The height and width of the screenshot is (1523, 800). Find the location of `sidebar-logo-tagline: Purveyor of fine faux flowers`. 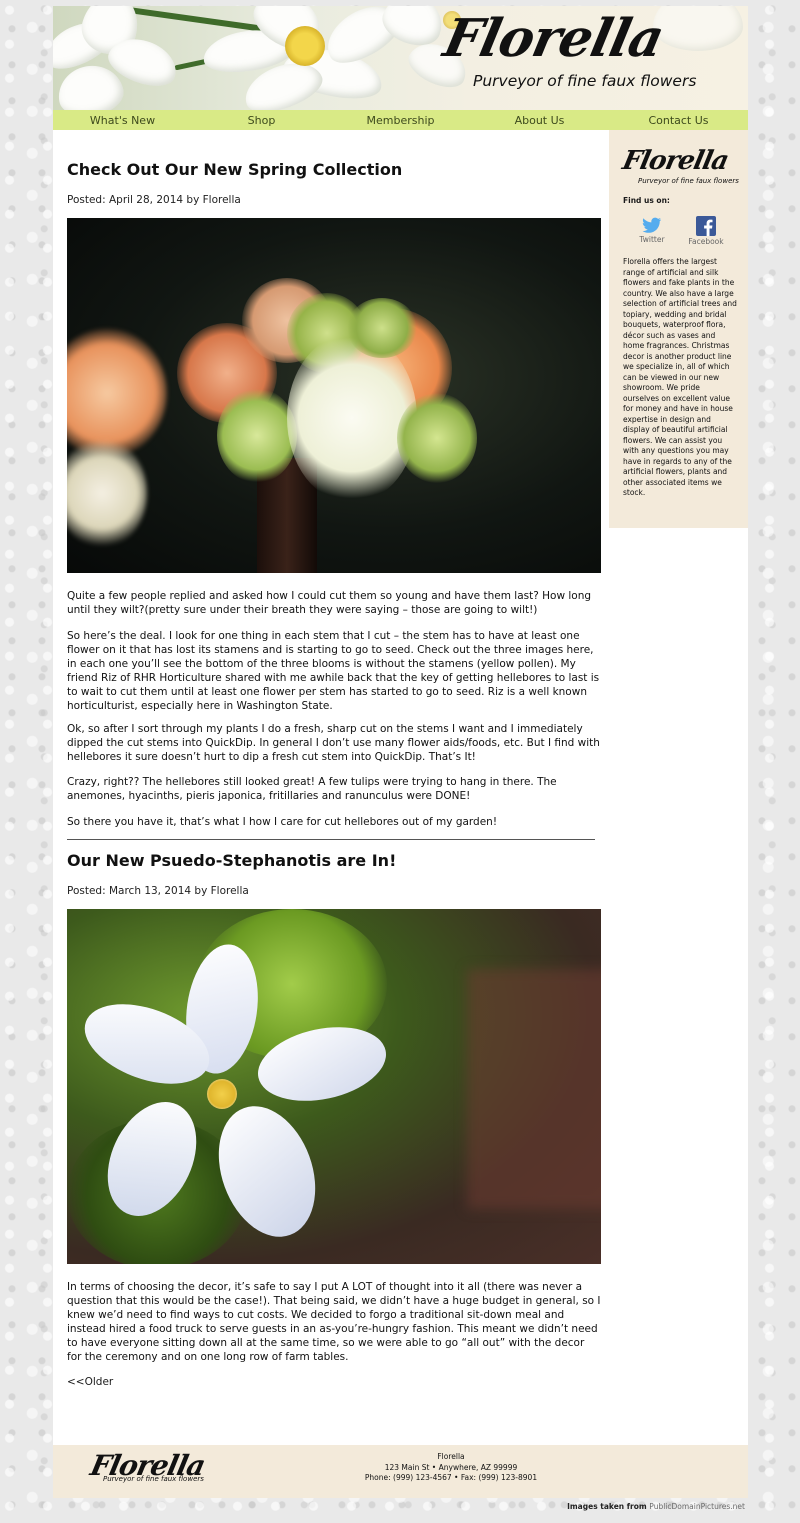

sidebar-logo-tagline: Purveyor of fine faux flowers is located at coordinates (688, 181).